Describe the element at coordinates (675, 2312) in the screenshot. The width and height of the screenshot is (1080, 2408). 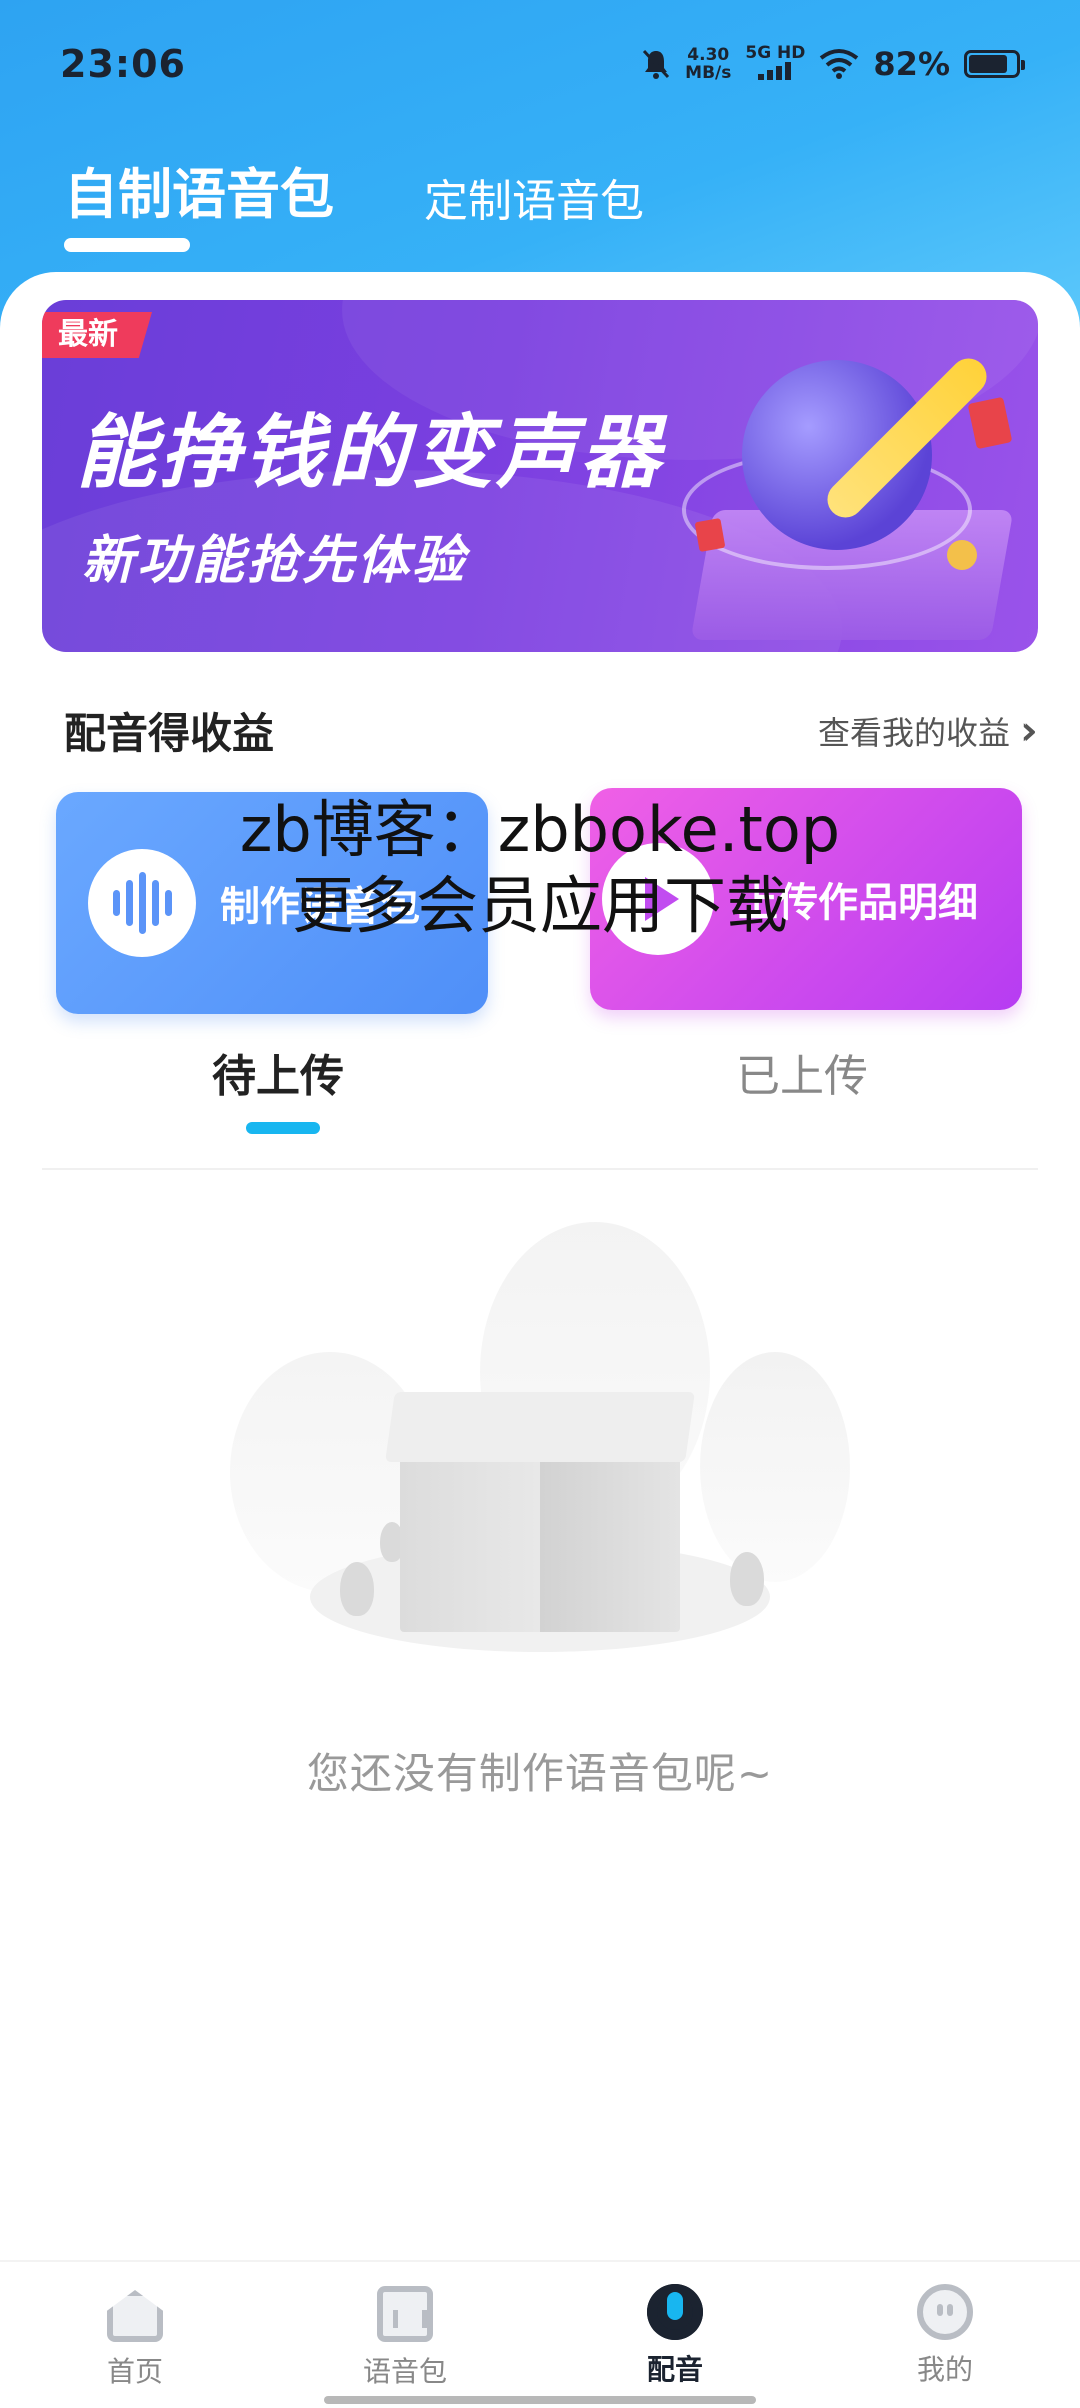
I see `microphone-icon` at that location.